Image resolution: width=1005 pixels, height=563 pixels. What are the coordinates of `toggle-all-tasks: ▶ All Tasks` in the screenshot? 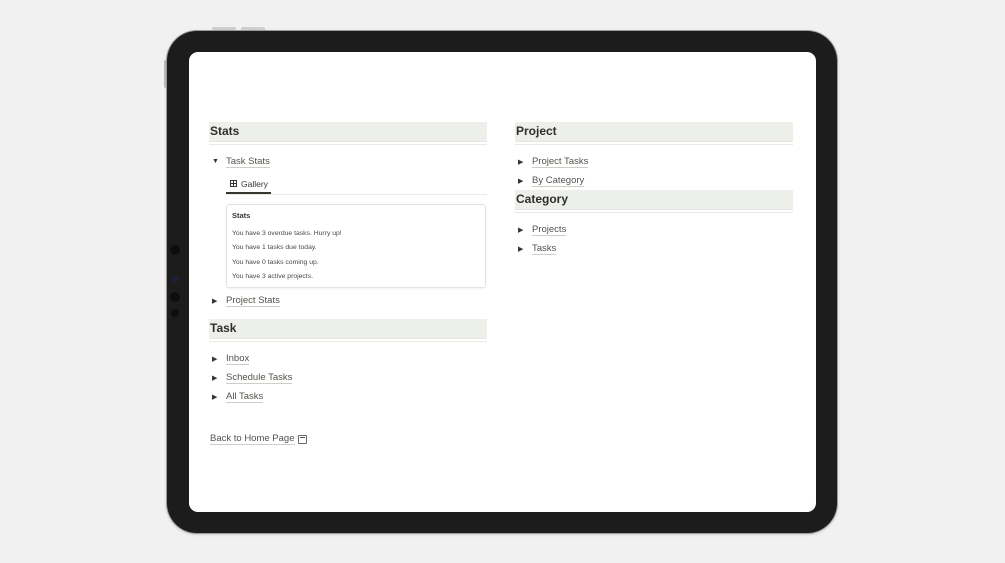 It's located at (348, 396).